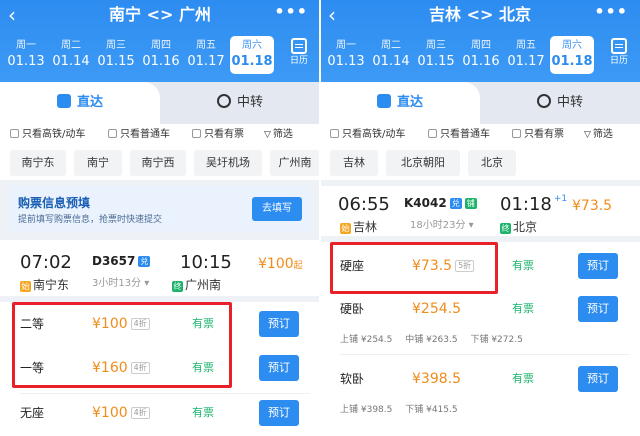 This screenshot has width=640, height=436. Describe the element at coordinates (160, 209) in the screenshot. I see `prefill-notice: 购票信息预填 提前填写购票信息，抢票时快速提交 去填写` at that location.